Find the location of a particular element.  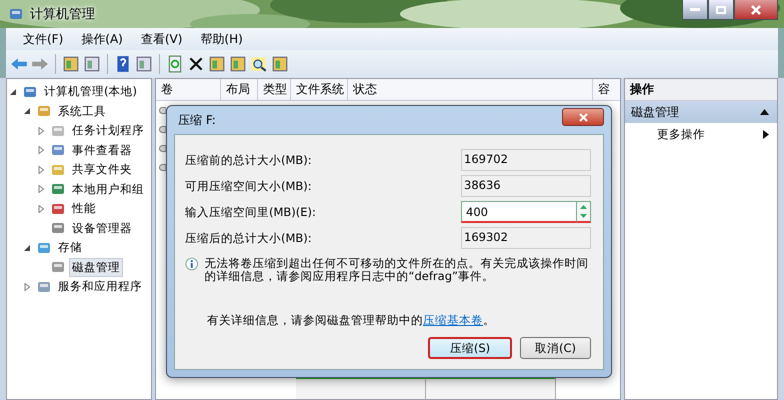

tree-item: 性能 is located at coordinates (84, 208).